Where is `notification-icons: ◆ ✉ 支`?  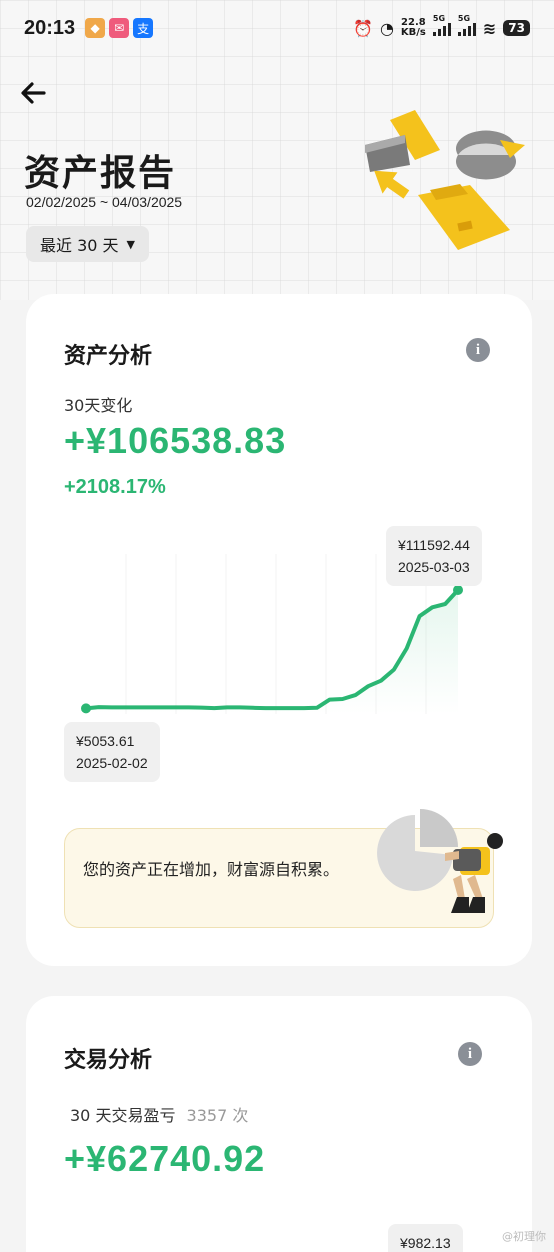 notification-icons: ◆ ✉ 支 is located at coordinates (119, 28).